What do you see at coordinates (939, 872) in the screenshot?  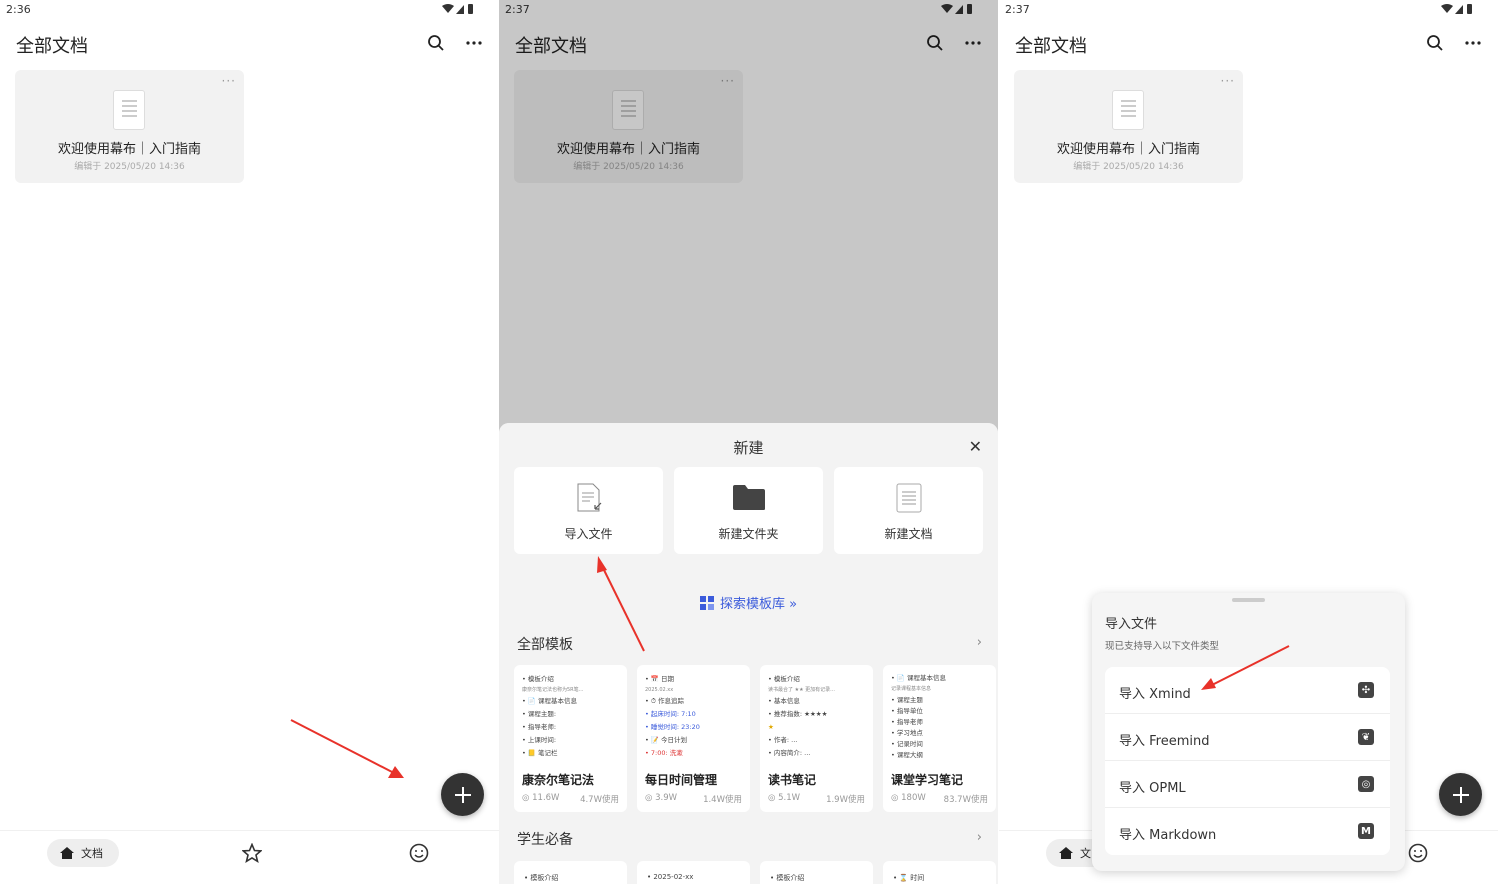 I see `template-card: • ⌛ 时间` at bounding box center [939, 872].